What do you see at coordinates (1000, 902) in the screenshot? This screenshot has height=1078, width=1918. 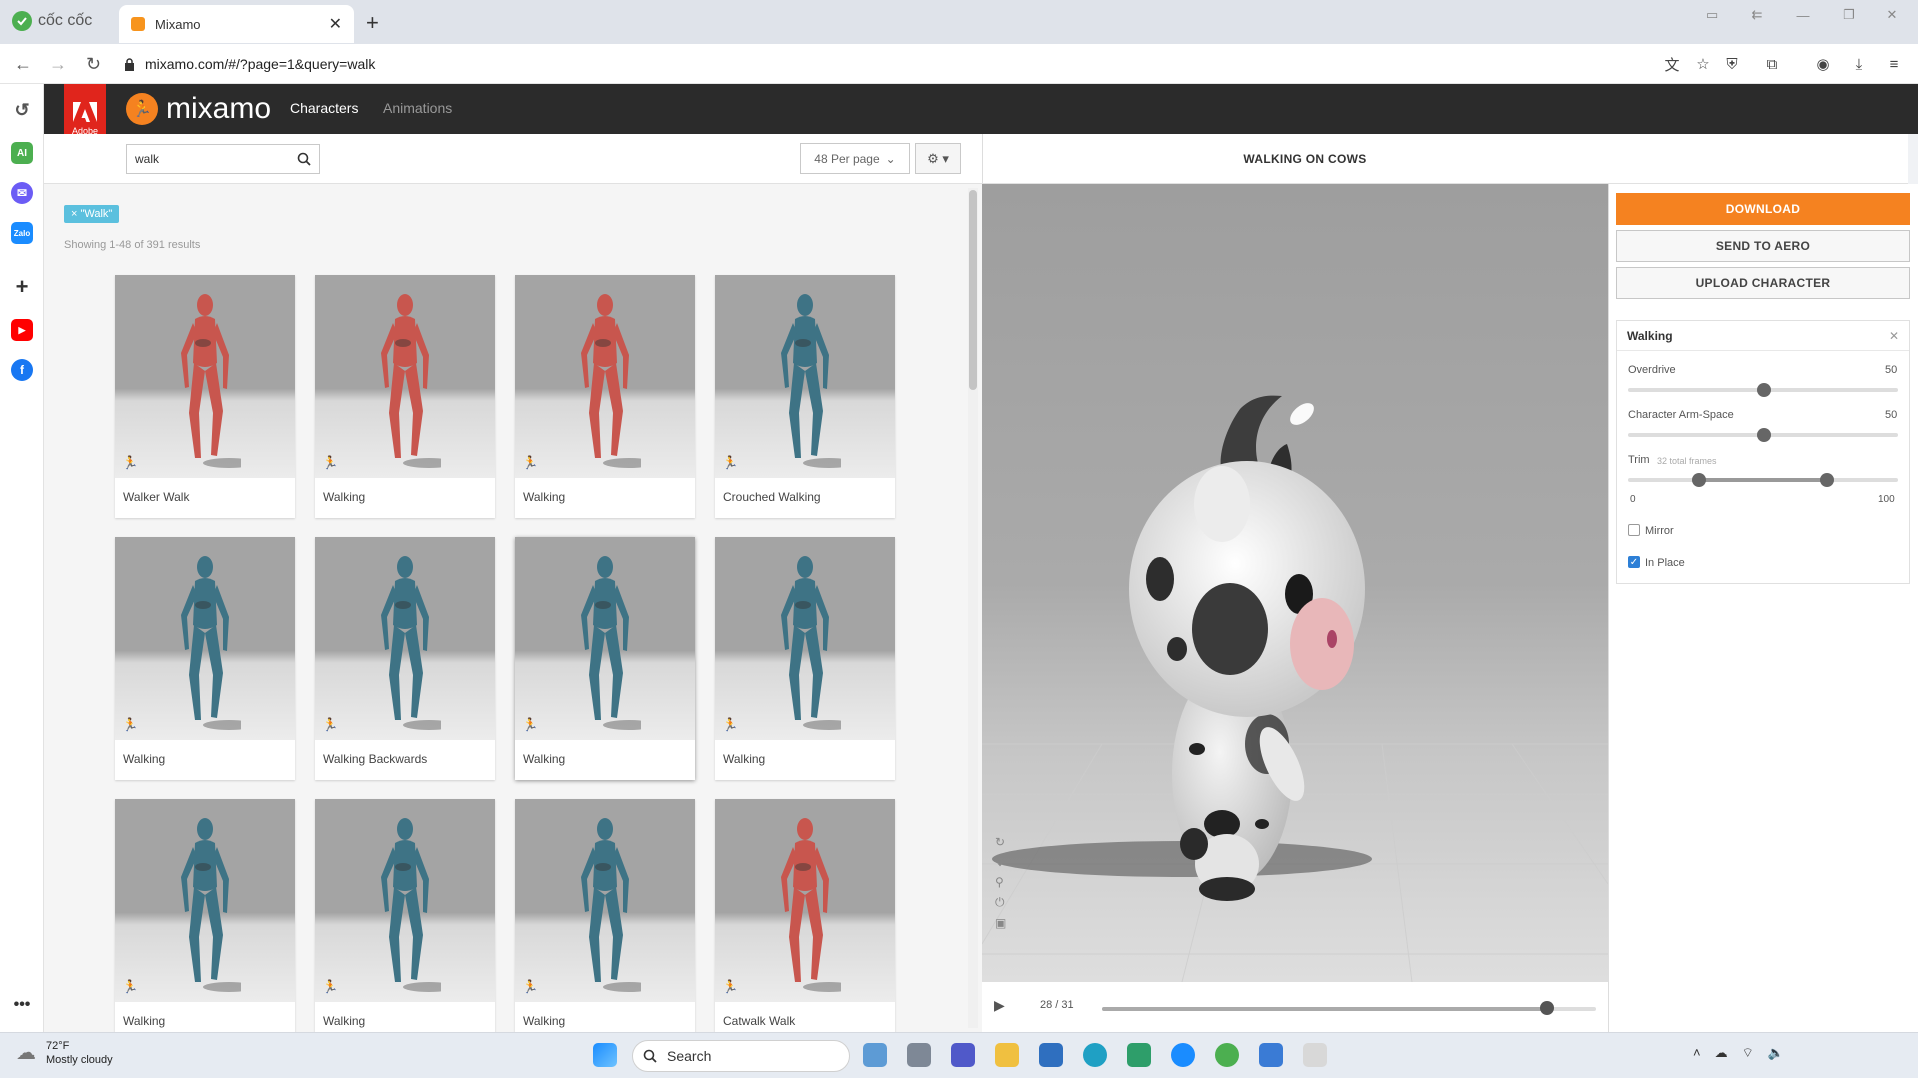 I see `reset-icon: ⏻` at bounding box center [1000, 902].